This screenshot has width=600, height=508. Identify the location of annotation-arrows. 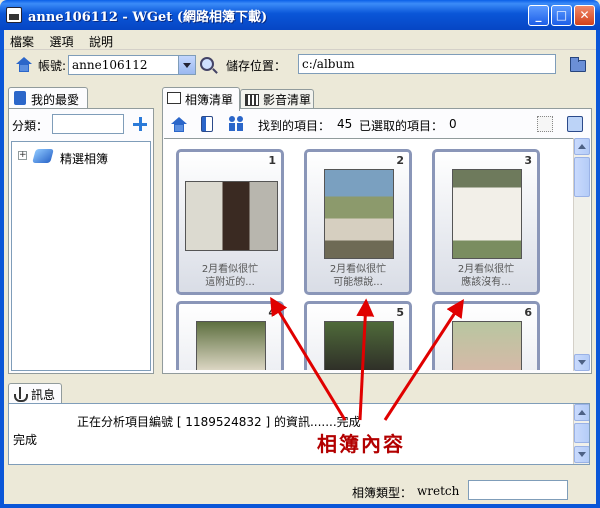
(367, 358).